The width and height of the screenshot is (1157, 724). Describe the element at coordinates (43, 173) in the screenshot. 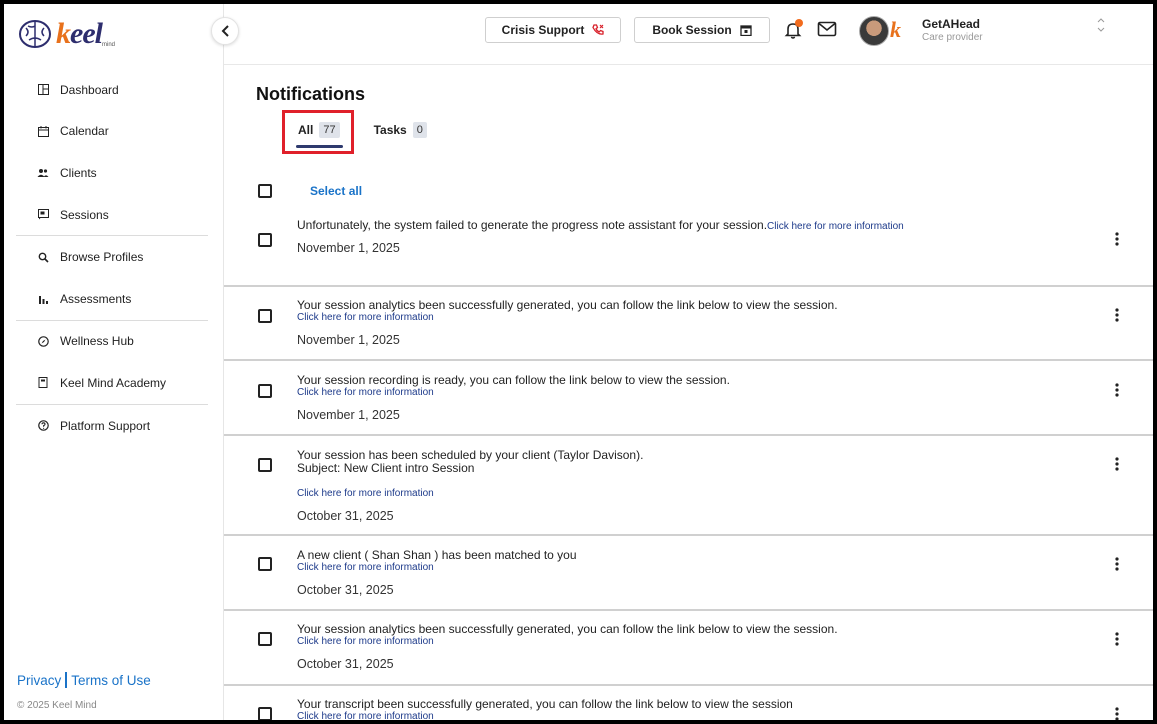

I see `clients-icon` at that location.